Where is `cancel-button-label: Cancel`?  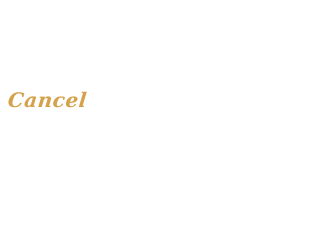
cancel-button-label: Cancel is located at coordinates (47, 100).